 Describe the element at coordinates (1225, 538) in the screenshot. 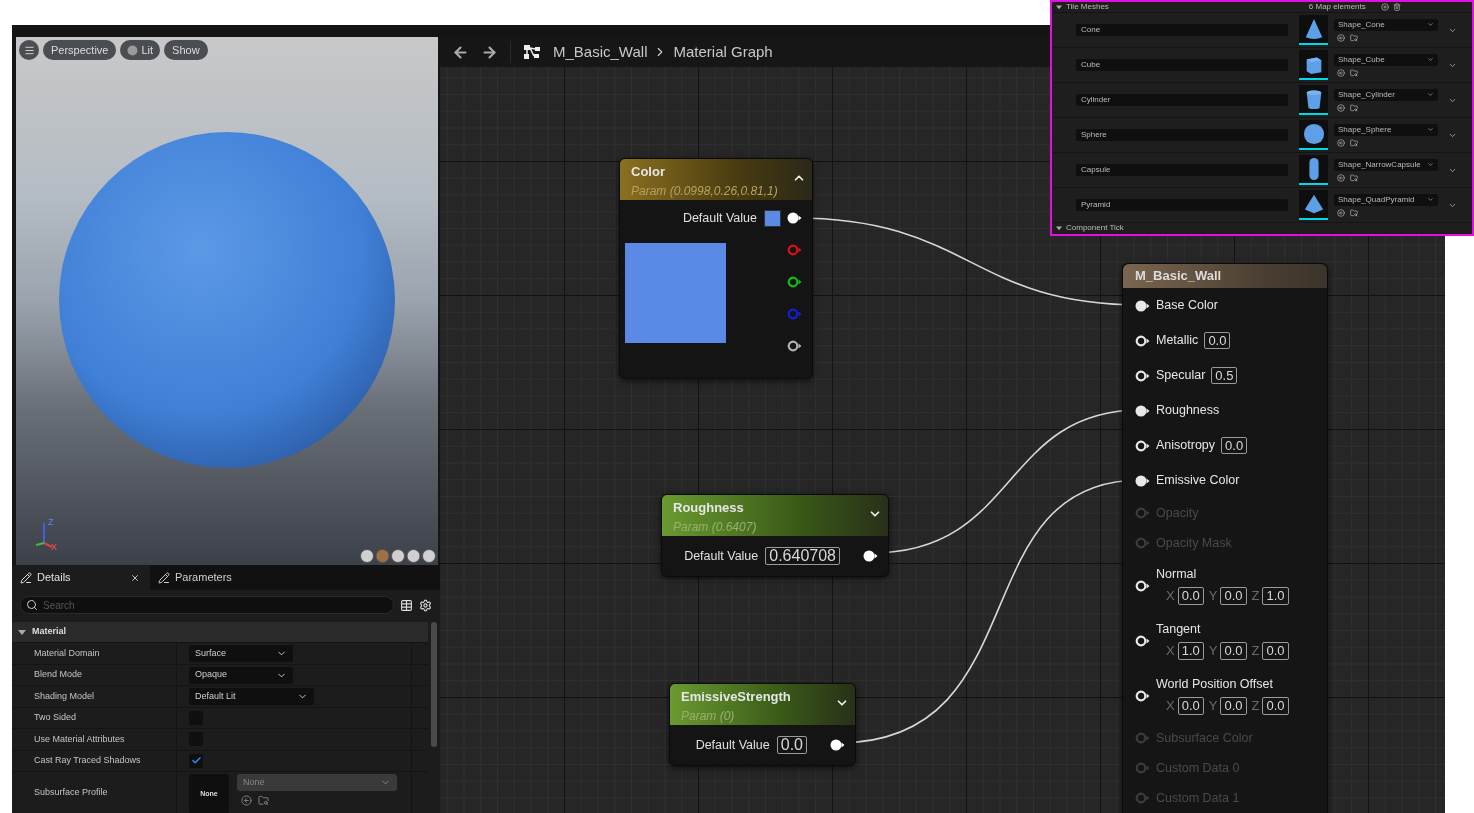

I see `material-node` at that location.